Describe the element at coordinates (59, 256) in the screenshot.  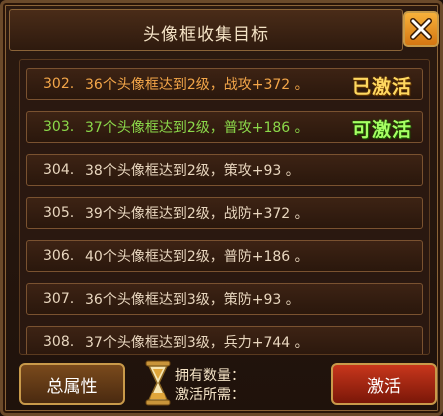
I see `goal-number: 306.` at that location.